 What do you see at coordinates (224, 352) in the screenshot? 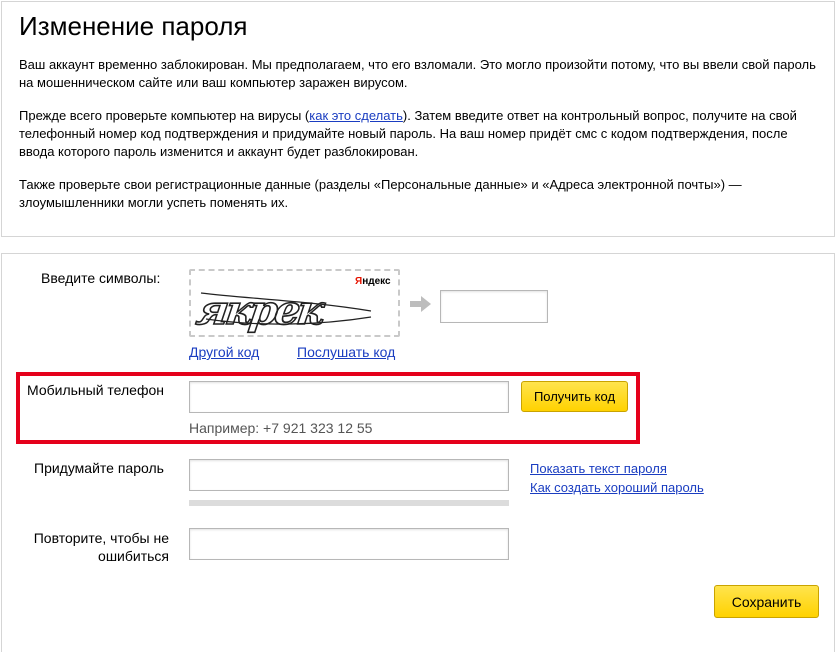
I see `other-code-link: Другой код` at bounding box center [224, 352].